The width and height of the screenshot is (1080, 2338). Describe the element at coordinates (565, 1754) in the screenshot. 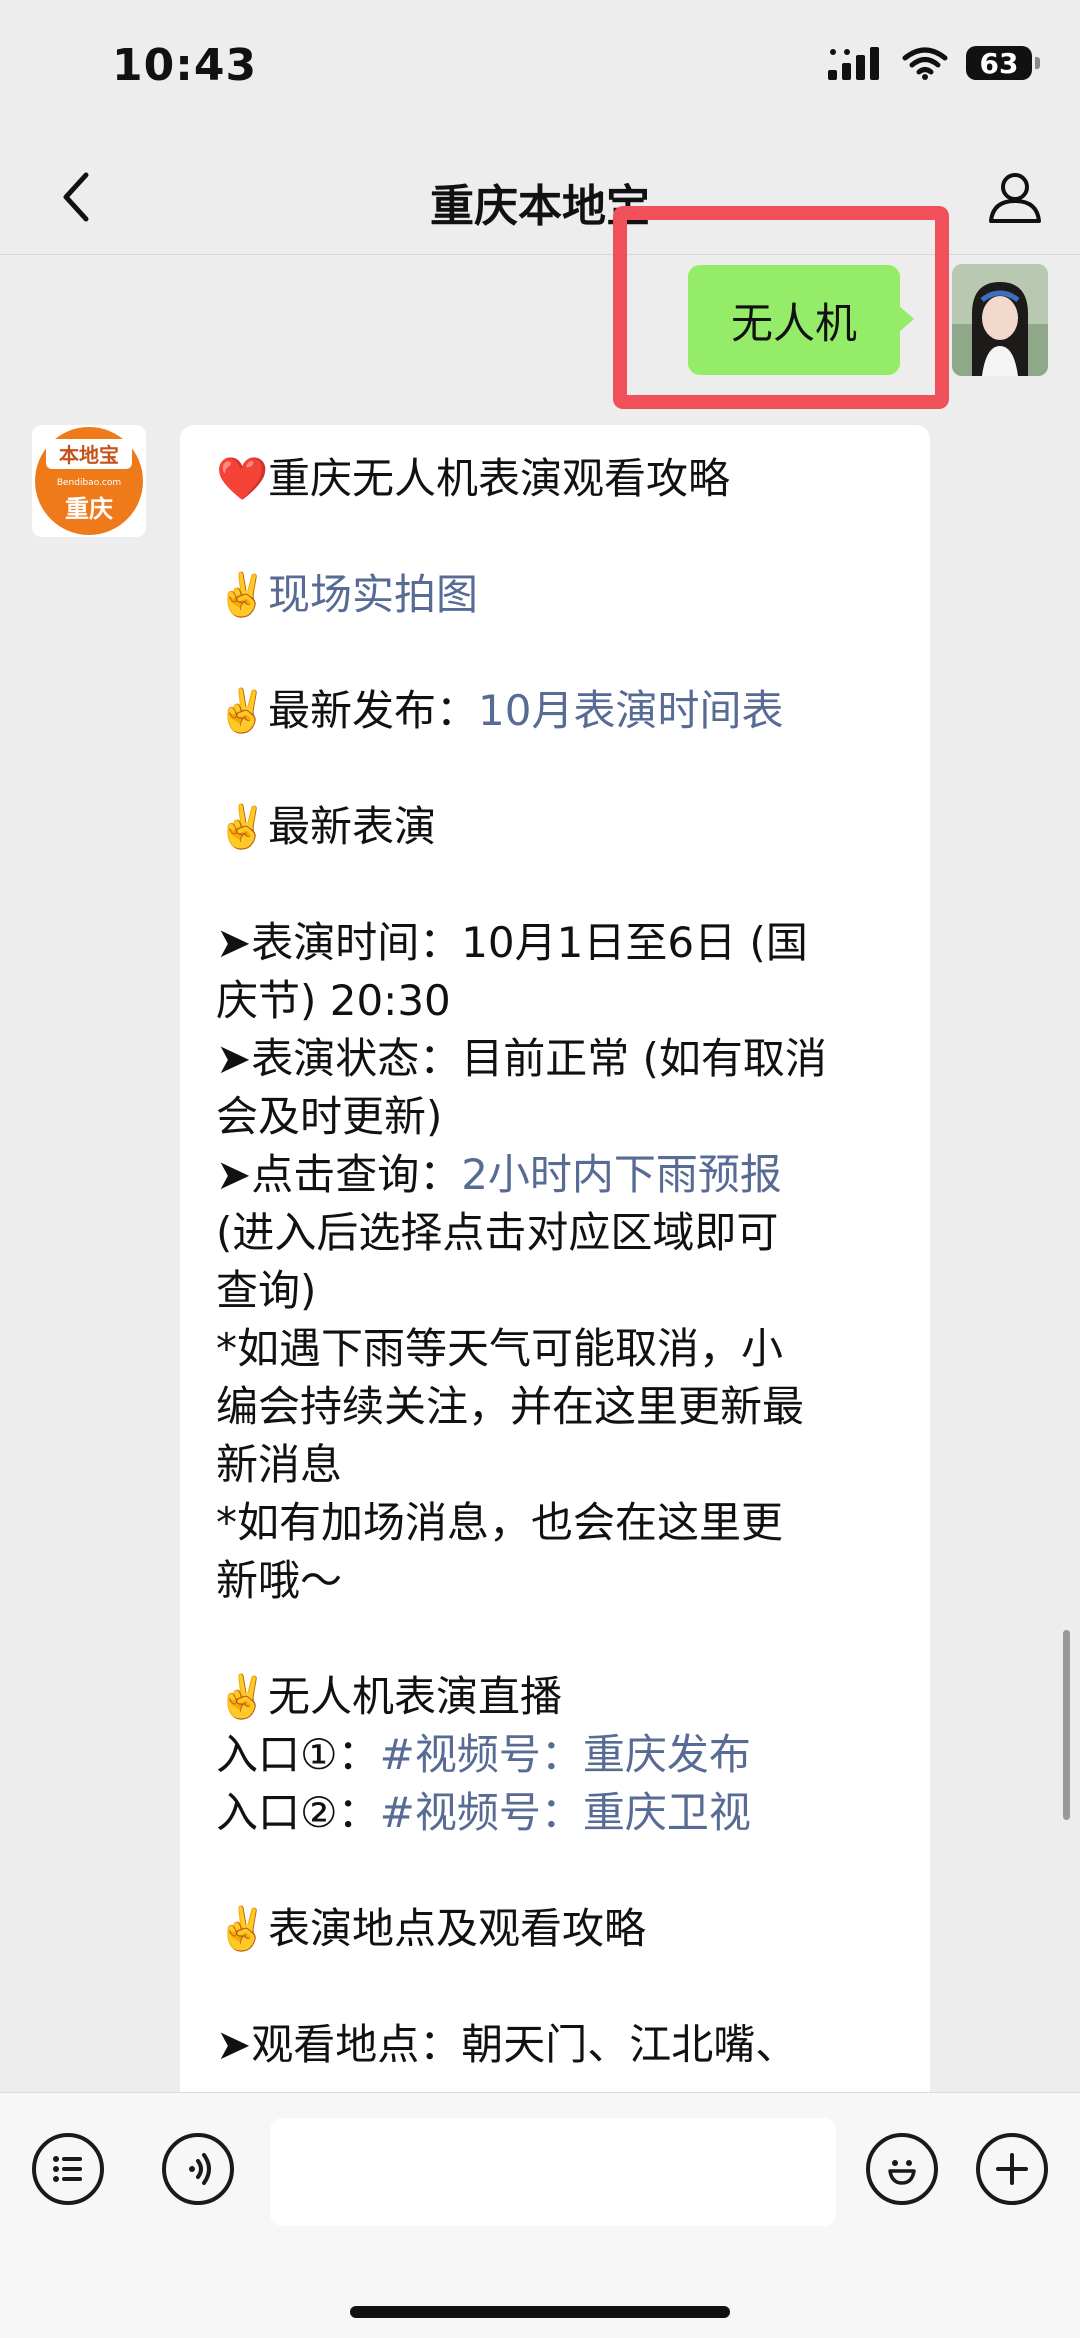

I see `live-entry-1-link: #视频号：重庆发布` at that location.